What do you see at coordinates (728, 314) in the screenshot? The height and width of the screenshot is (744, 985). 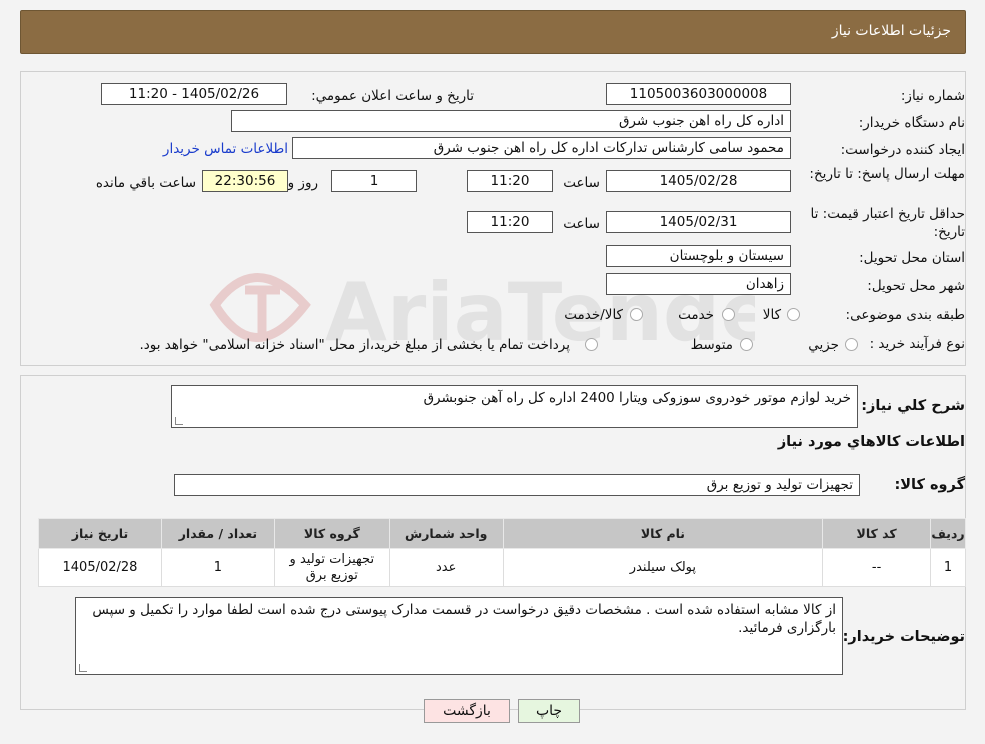 I see `category-radio-service` at bounding box center [728, 314].